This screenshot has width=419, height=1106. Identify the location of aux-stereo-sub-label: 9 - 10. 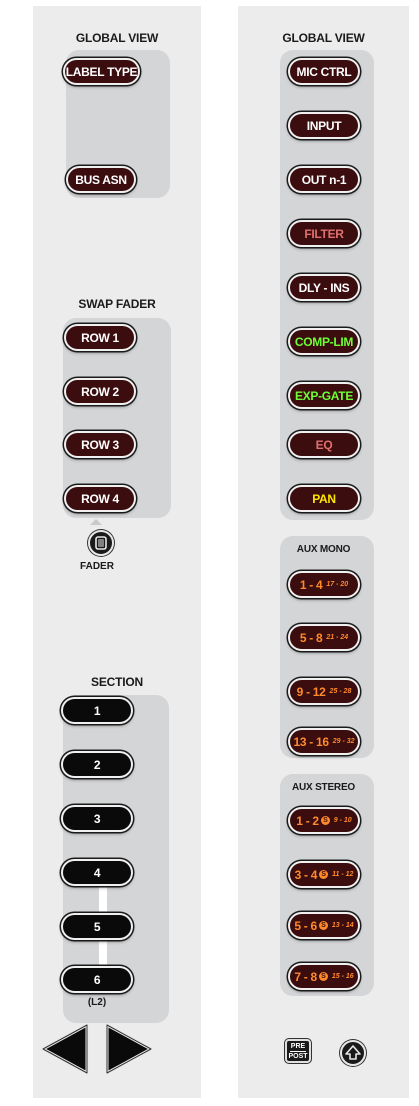
(342, 820).